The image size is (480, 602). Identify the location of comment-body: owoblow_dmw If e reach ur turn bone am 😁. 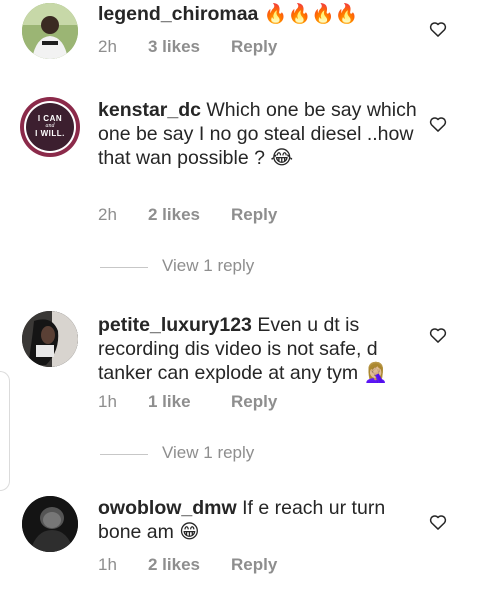
(259, 520).